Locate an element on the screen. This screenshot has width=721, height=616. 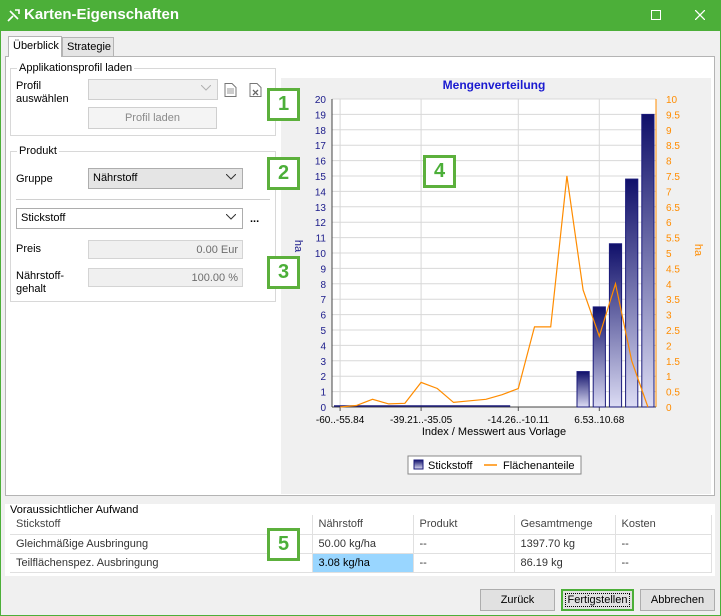
y-tick-label-left: 9 is located at coordinates (323, 269).